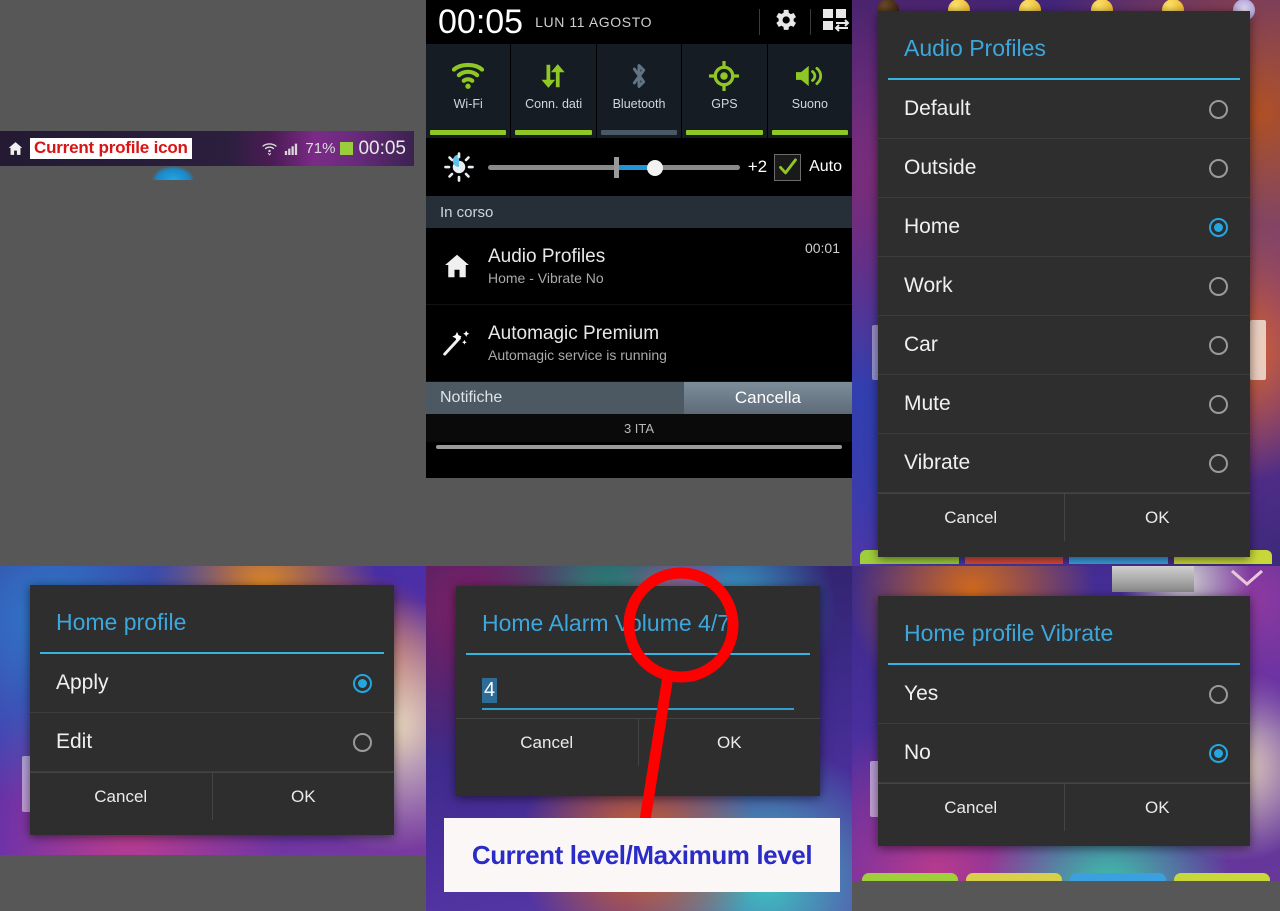 The height and width of the screenshot is (911, 1280). What do you see at coordinates (382, 148) in the screenshot?
I see `status-bar-clock: 00:05` at bounding box center [382, 148].